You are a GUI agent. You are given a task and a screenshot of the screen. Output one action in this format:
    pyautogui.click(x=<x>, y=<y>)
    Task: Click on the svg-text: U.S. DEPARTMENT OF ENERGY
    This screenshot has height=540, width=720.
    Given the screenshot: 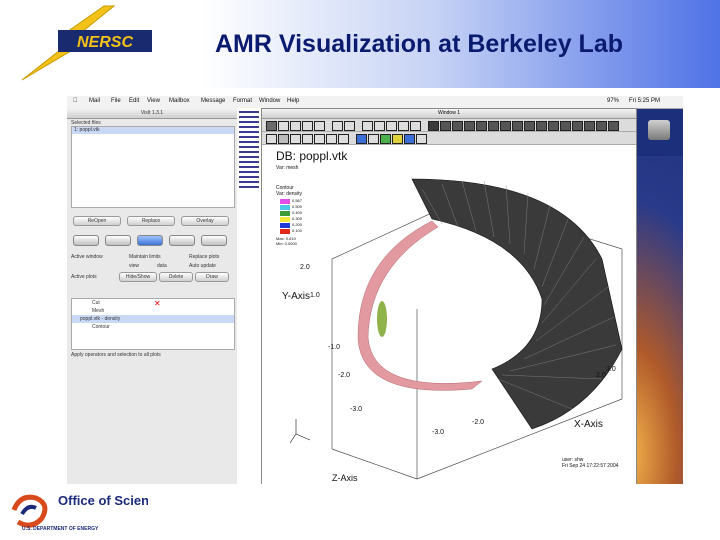 What is the action you would take?
    pyautogui.click(x=60, y=529)
    